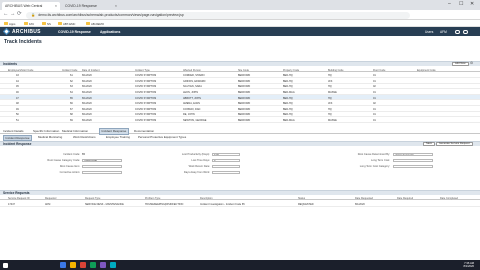 The width and height of the screenshot is (480, 270). Describe the element at coordinates (142, 70) in the screenshot. I see `column-header: Incident Type` at that location.